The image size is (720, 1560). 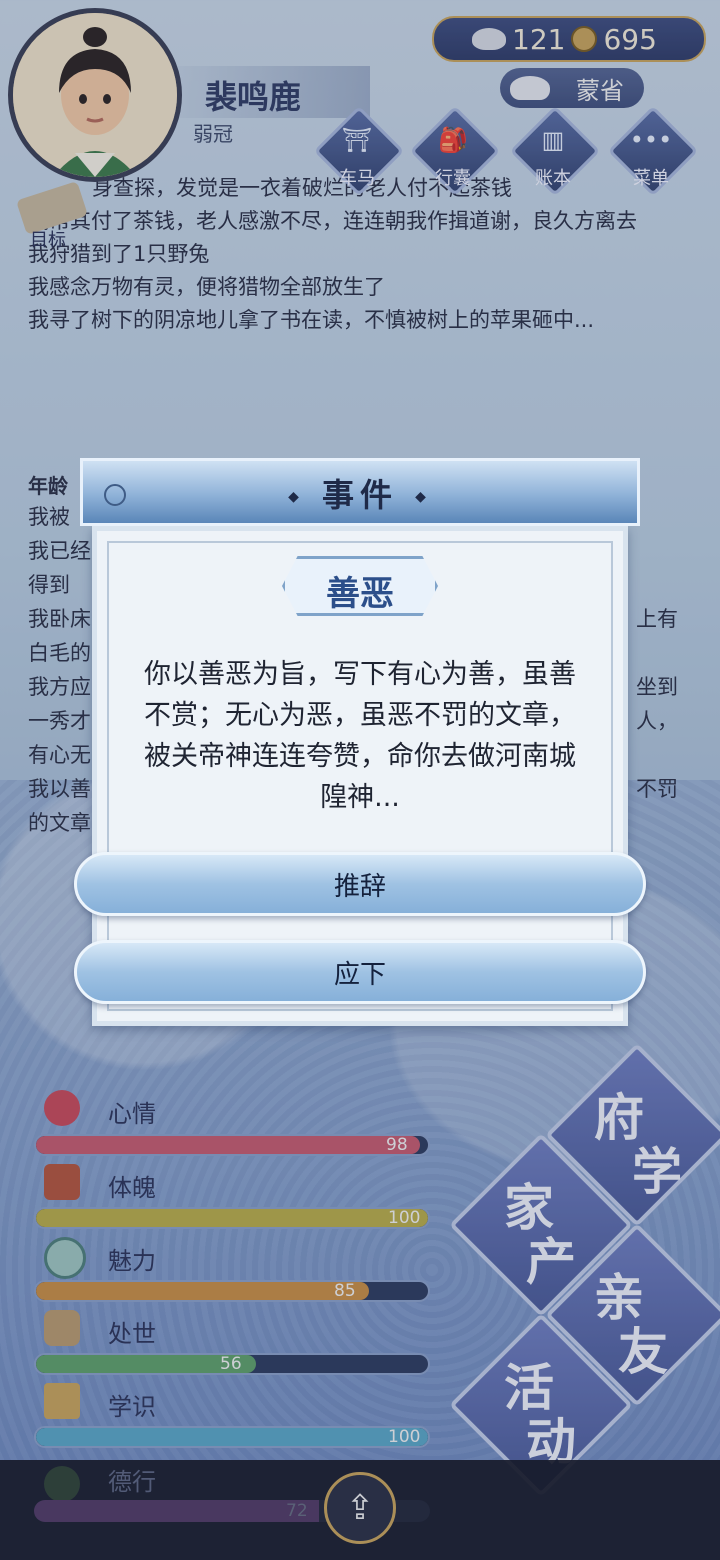 I want to click on dialog-title: ◆ 事件 ◆, so click(x=360, y=493).